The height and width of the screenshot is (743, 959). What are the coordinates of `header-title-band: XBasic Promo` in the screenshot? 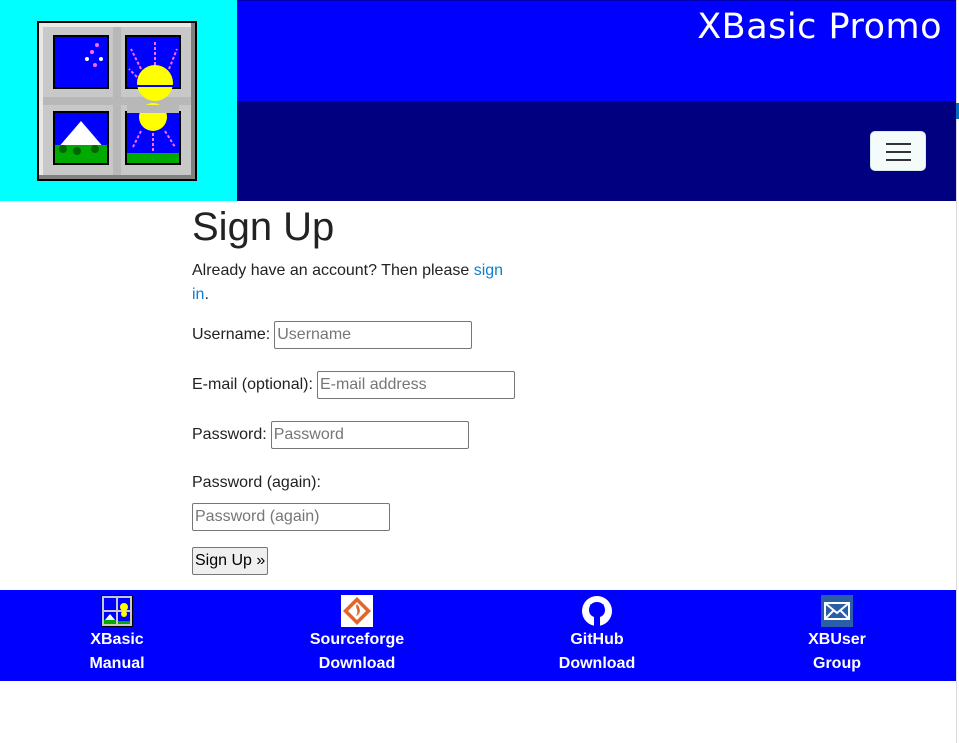 It's located at (596, 50).